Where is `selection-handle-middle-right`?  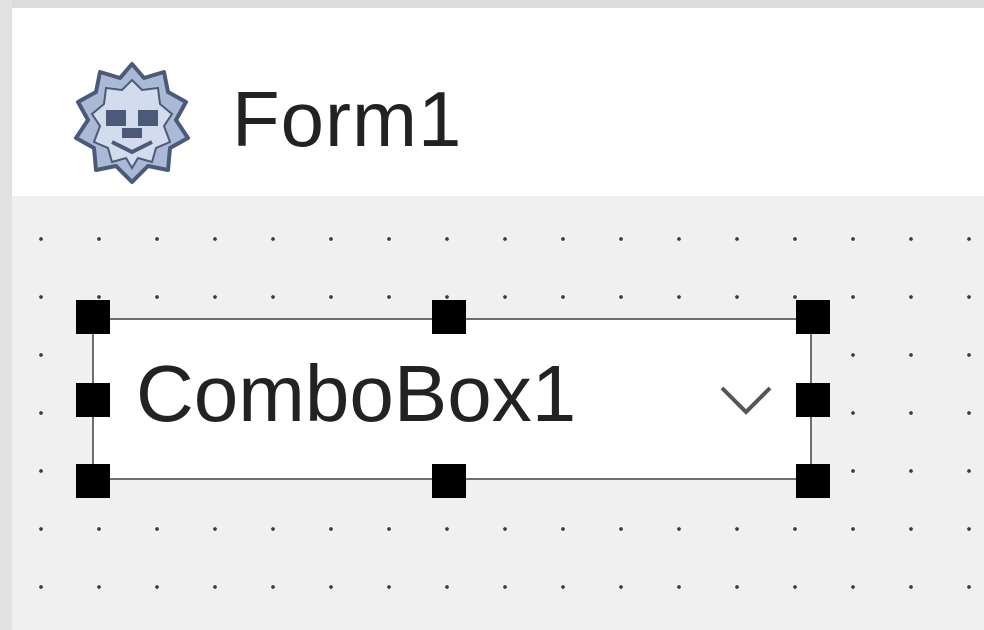 selection-handle-middle-right is located at coordinates (813, 400).